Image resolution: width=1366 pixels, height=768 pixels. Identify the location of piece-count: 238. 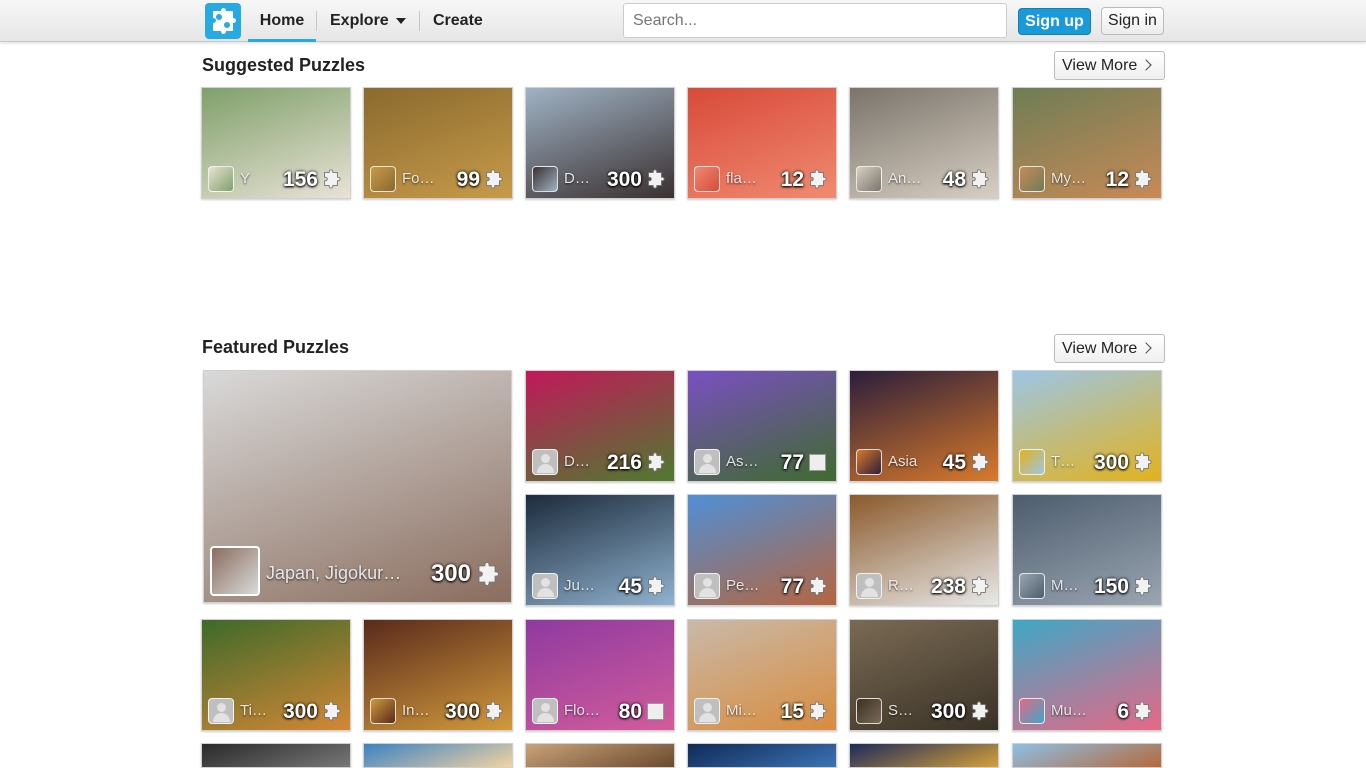
(948, 586).